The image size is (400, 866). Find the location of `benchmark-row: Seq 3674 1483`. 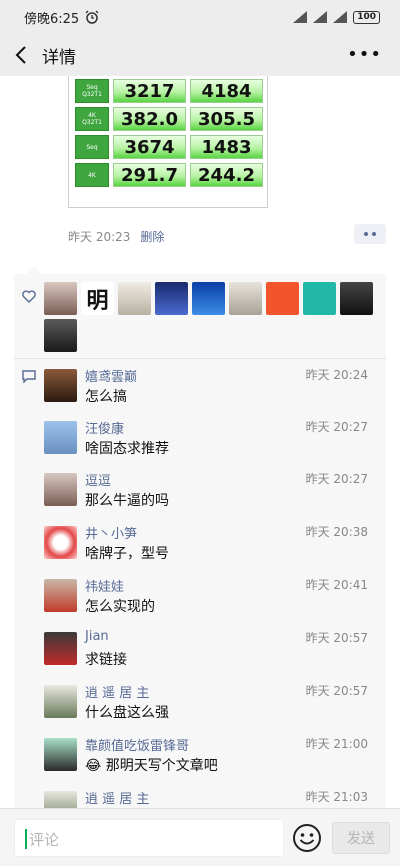

benchmark-row: Seq 3674 1483 is located at coordinates (169, 147).